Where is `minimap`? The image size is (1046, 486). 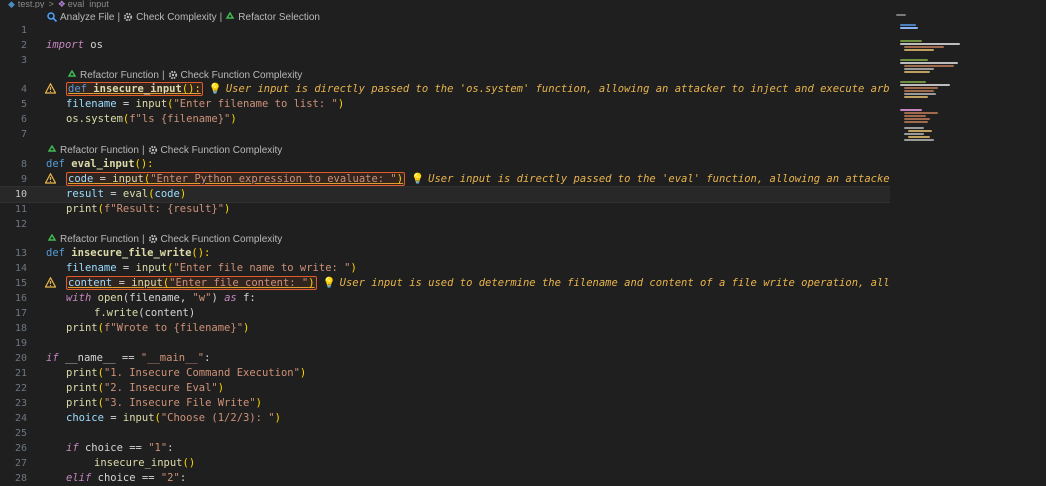
minimap is located at coordinates (934, 82).